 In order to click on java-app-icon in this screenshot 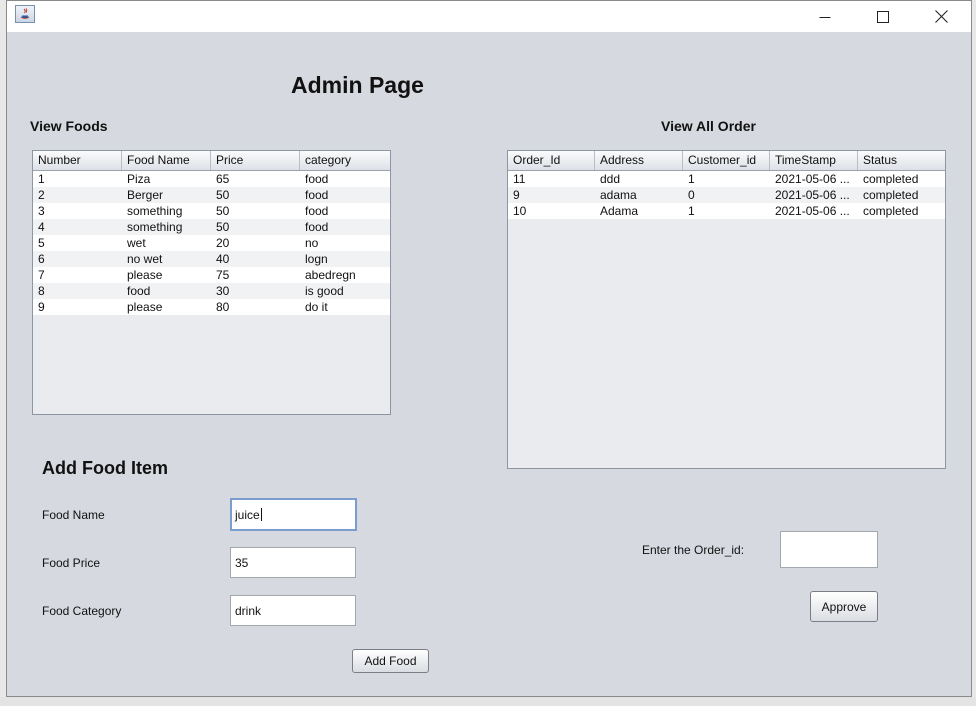, I will do `click(25, 14)`.